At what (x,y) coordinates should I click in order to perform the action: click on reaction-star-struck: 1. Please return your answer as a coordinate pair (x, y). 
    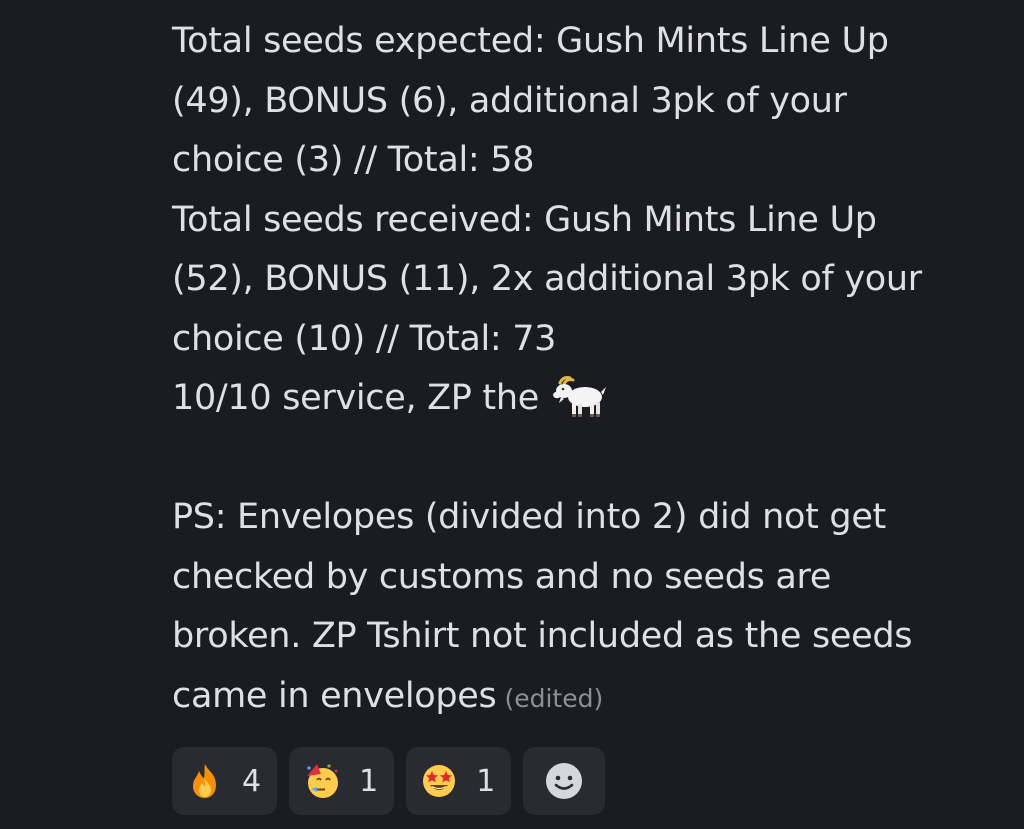
    Looking at the image, I should click on (459, 781).